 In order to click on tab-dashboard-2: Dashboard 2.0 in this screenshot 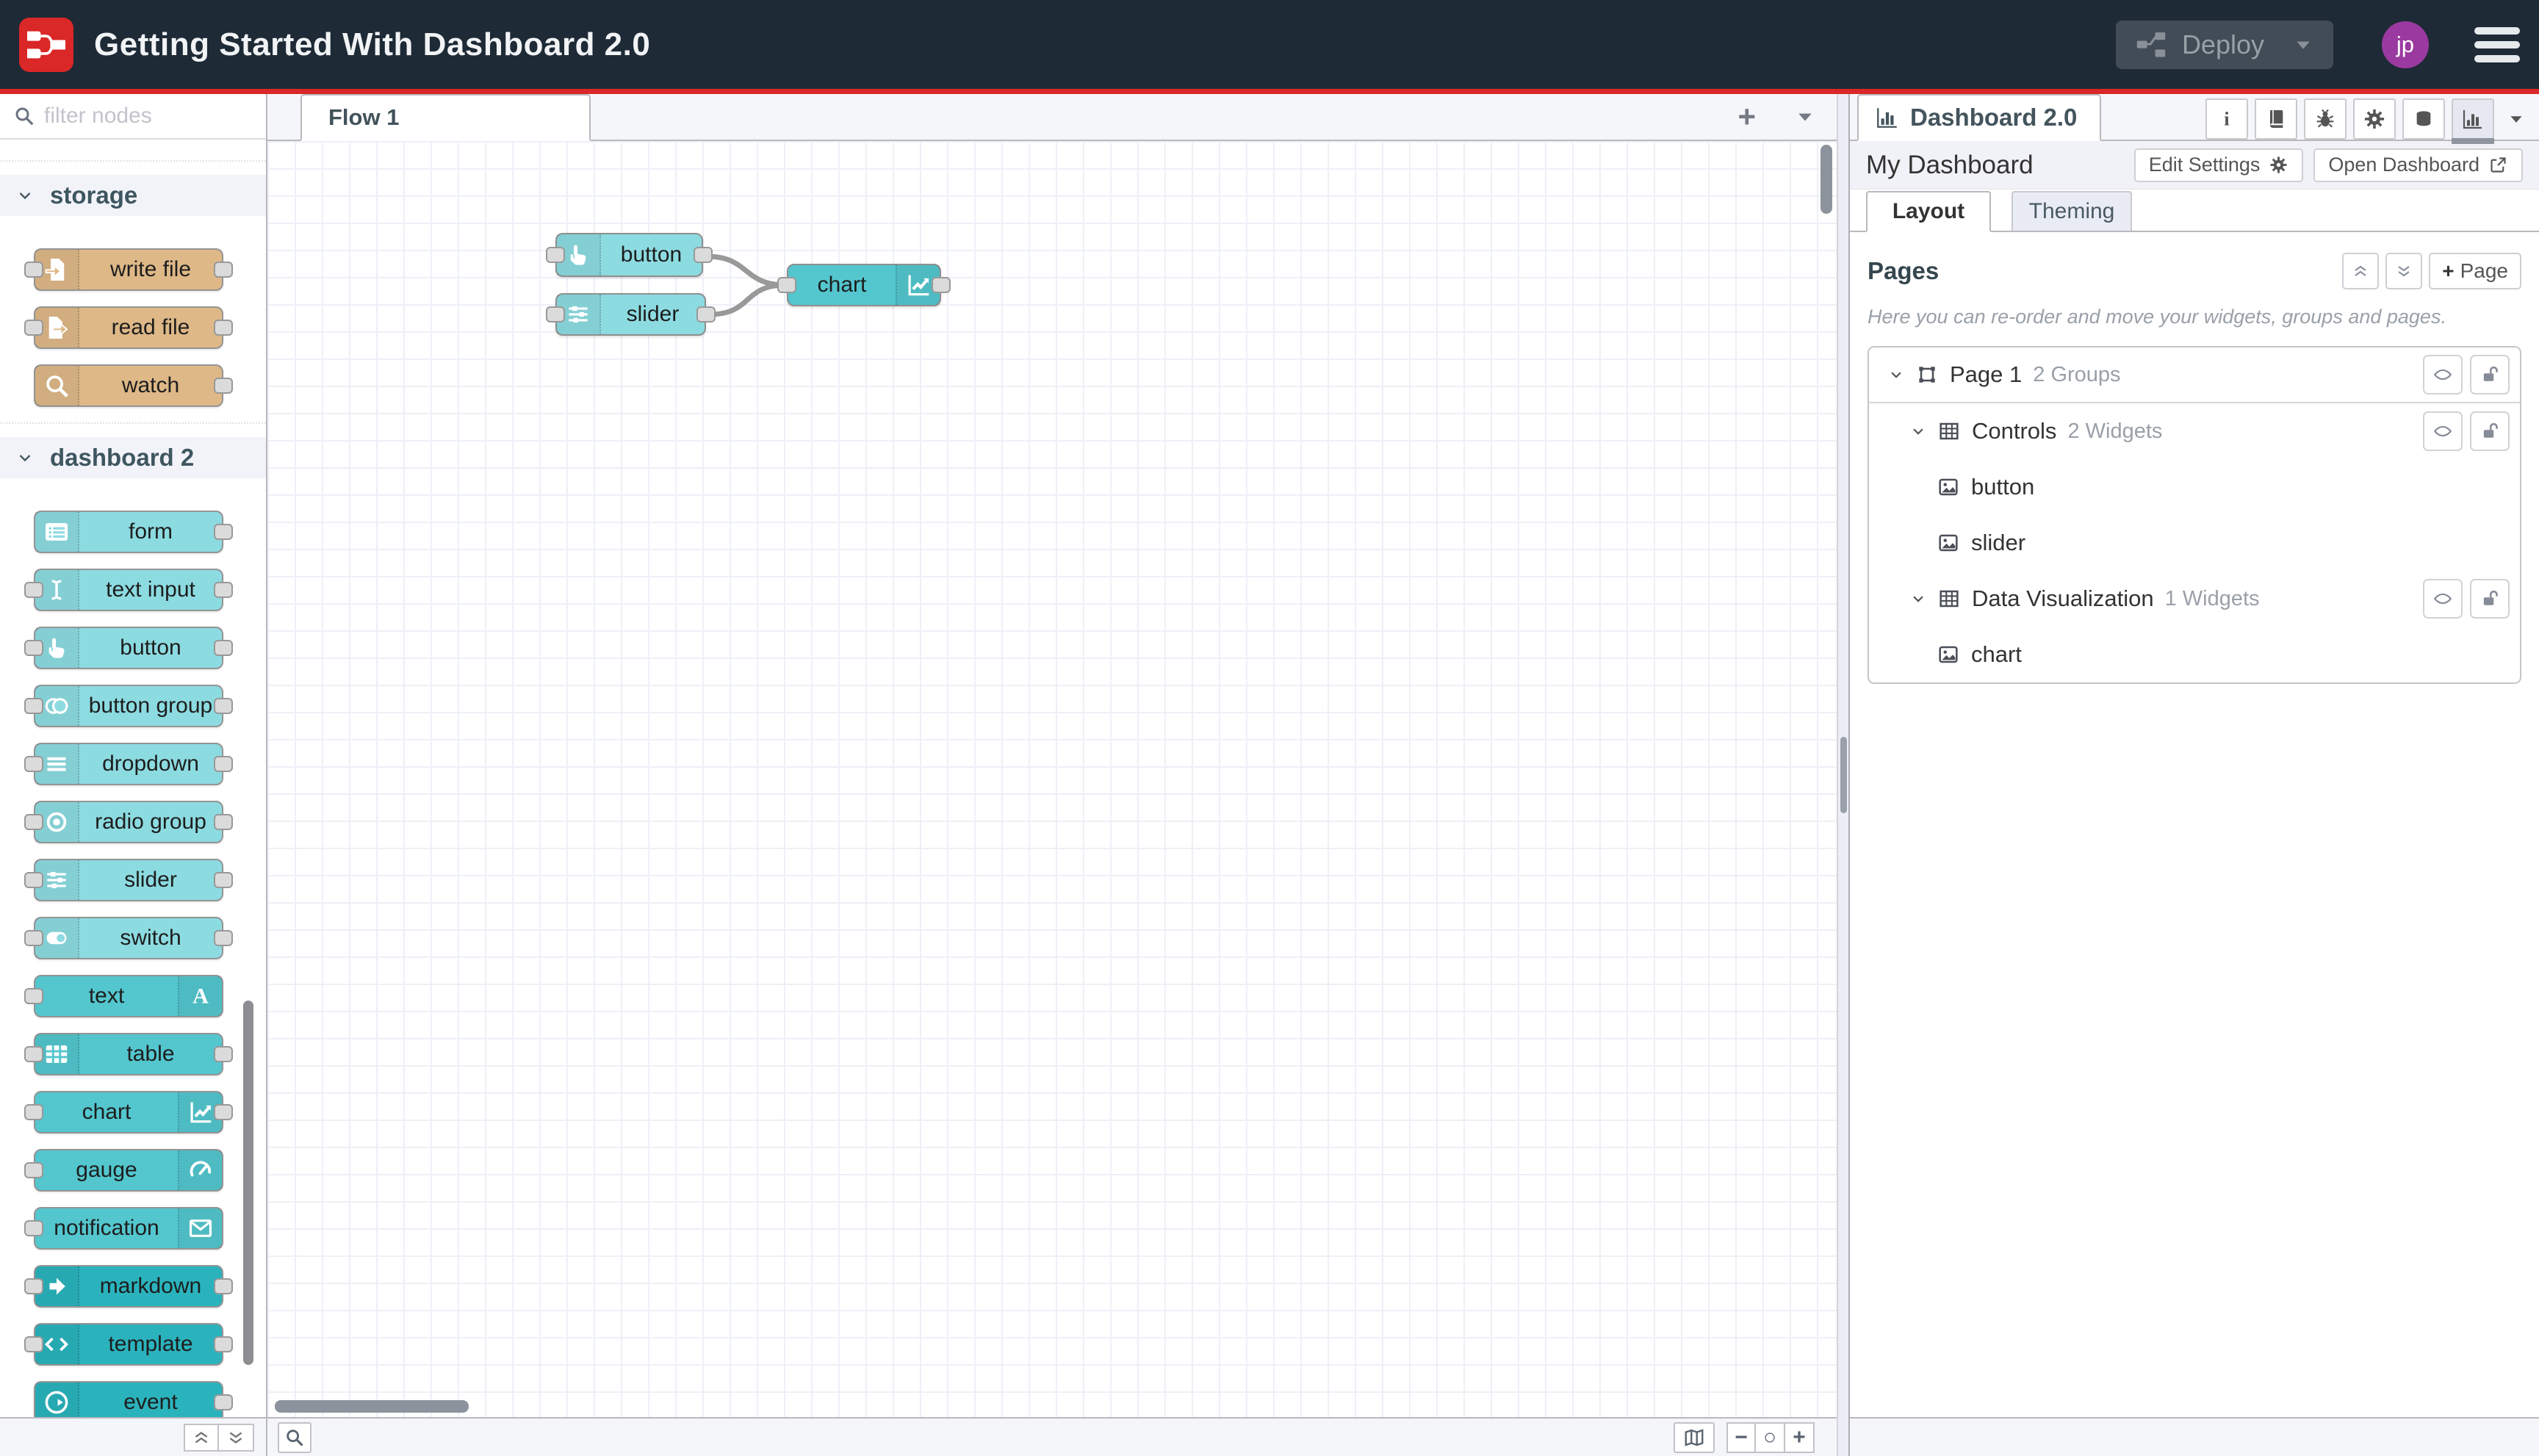, I will do `click(1979, 117)`.